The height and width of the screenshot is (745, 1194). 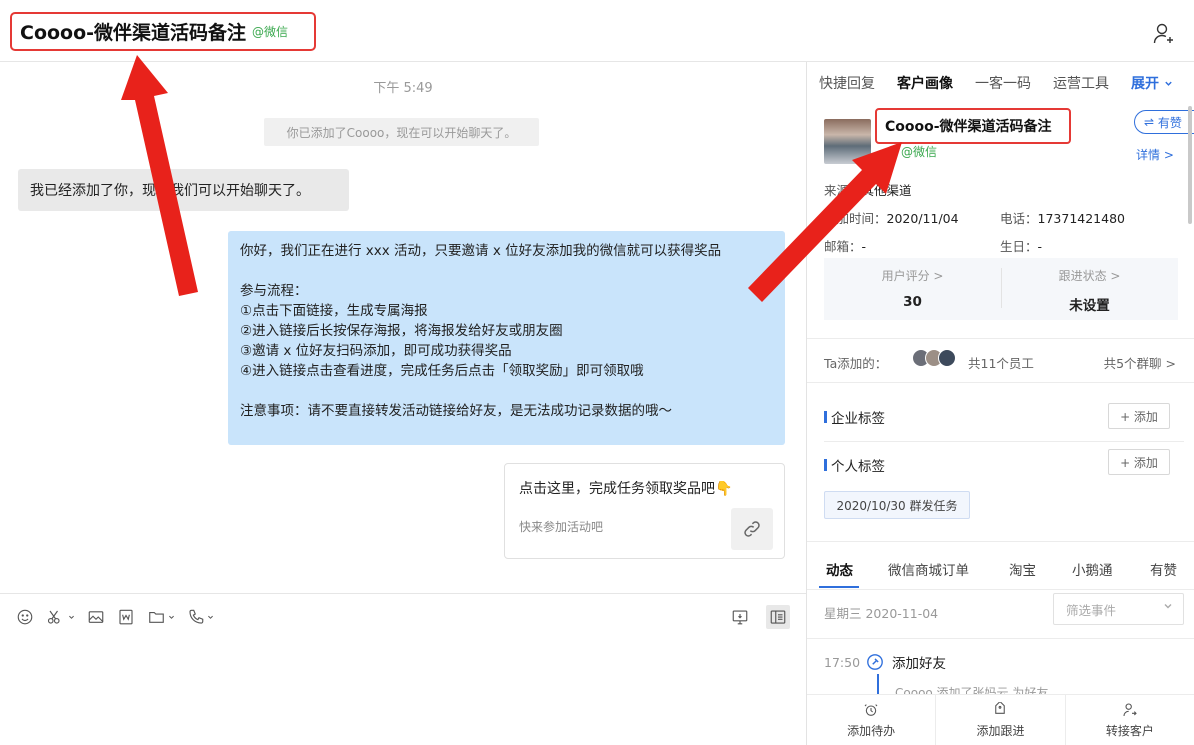 I want to click on birthday-info: 生日：-, so click(x=1021, y=246).